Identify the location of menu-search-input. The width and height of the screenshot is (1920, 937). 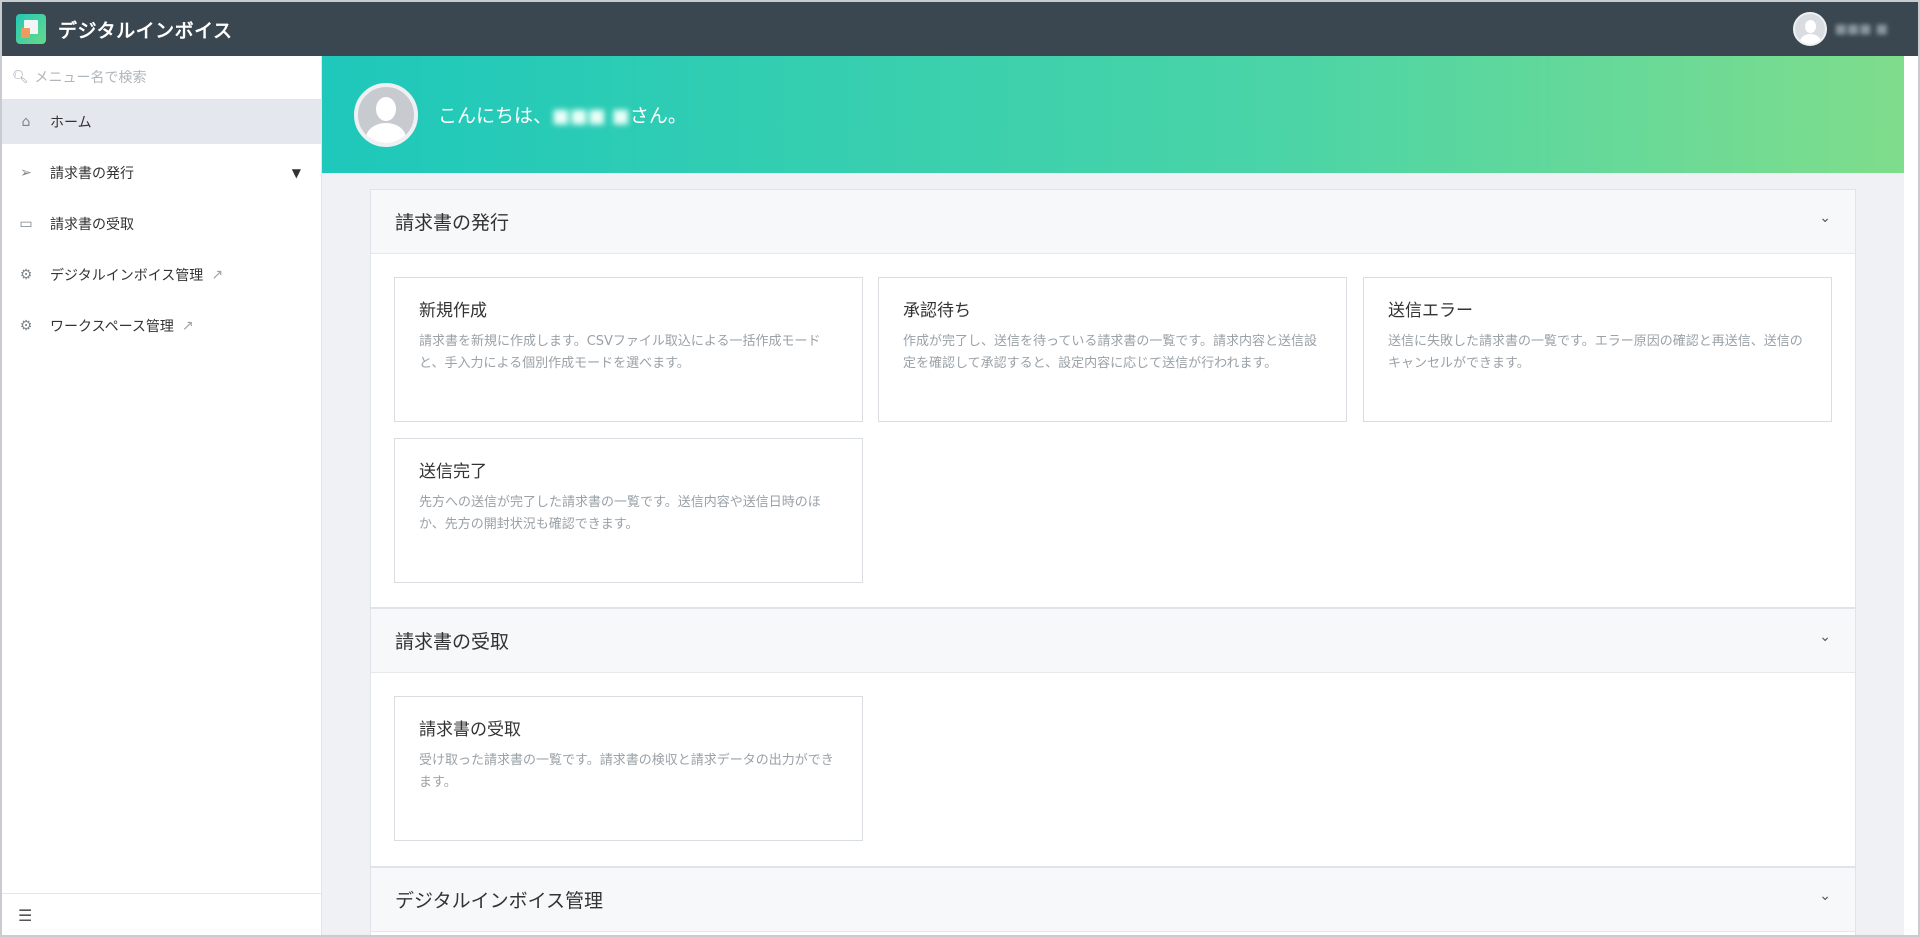
(174, 77).